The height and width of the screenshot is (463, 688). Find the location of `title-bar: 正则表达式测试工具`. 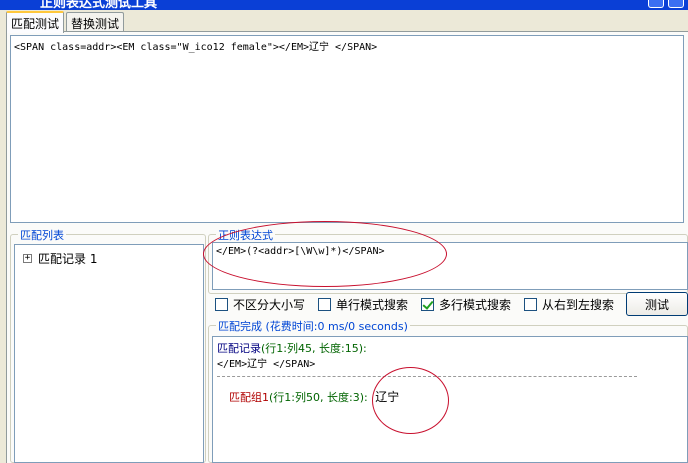

title-bar: 正则表达式测试工具 is located at coordinates (344, 5).